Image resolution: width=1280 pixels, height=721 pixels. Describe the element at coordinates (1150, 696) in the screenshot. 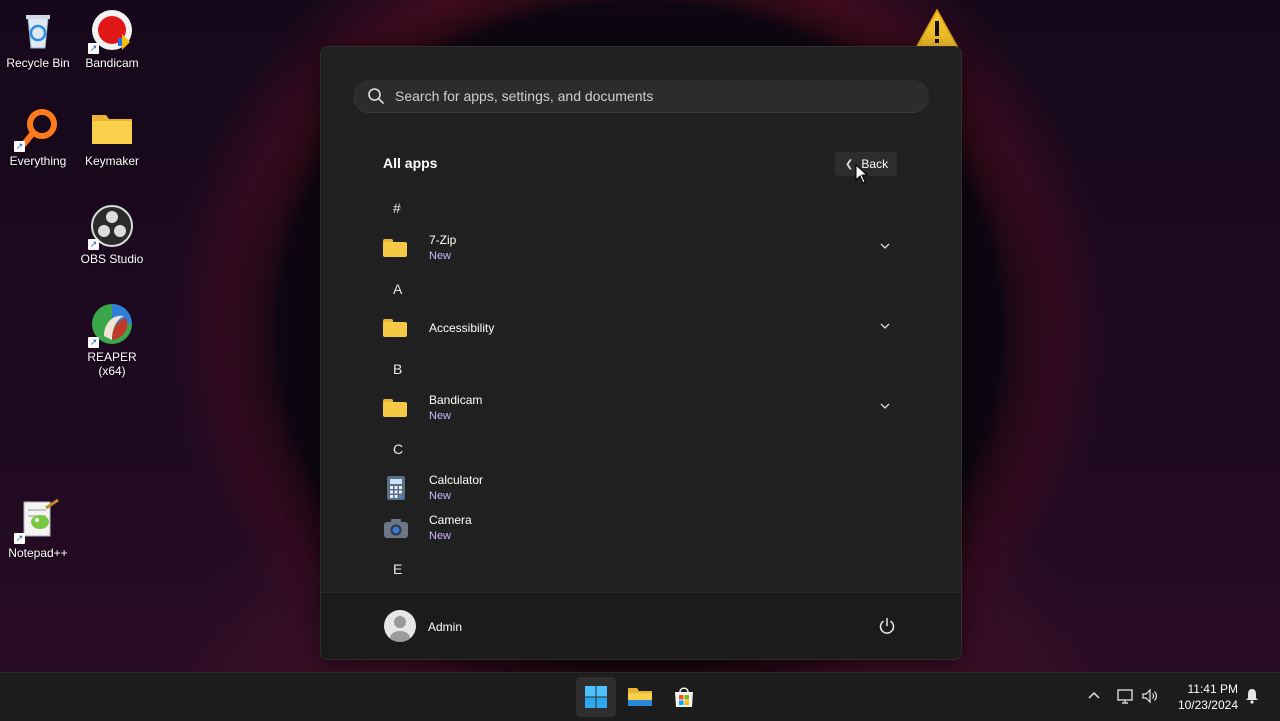

I see `volume-icon` at that location.